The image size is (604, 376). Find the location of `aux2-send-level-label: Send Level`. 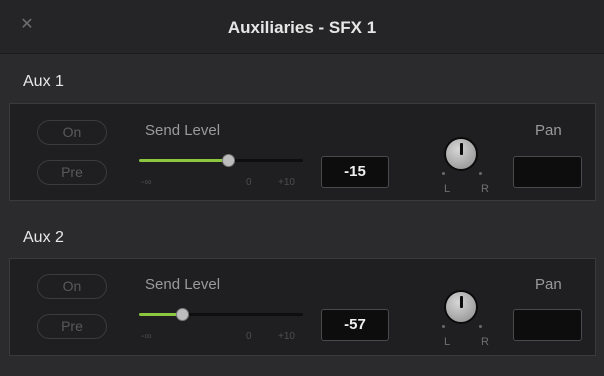

aux2-send-level-label: Send Level is located at coordinates (183, 284).